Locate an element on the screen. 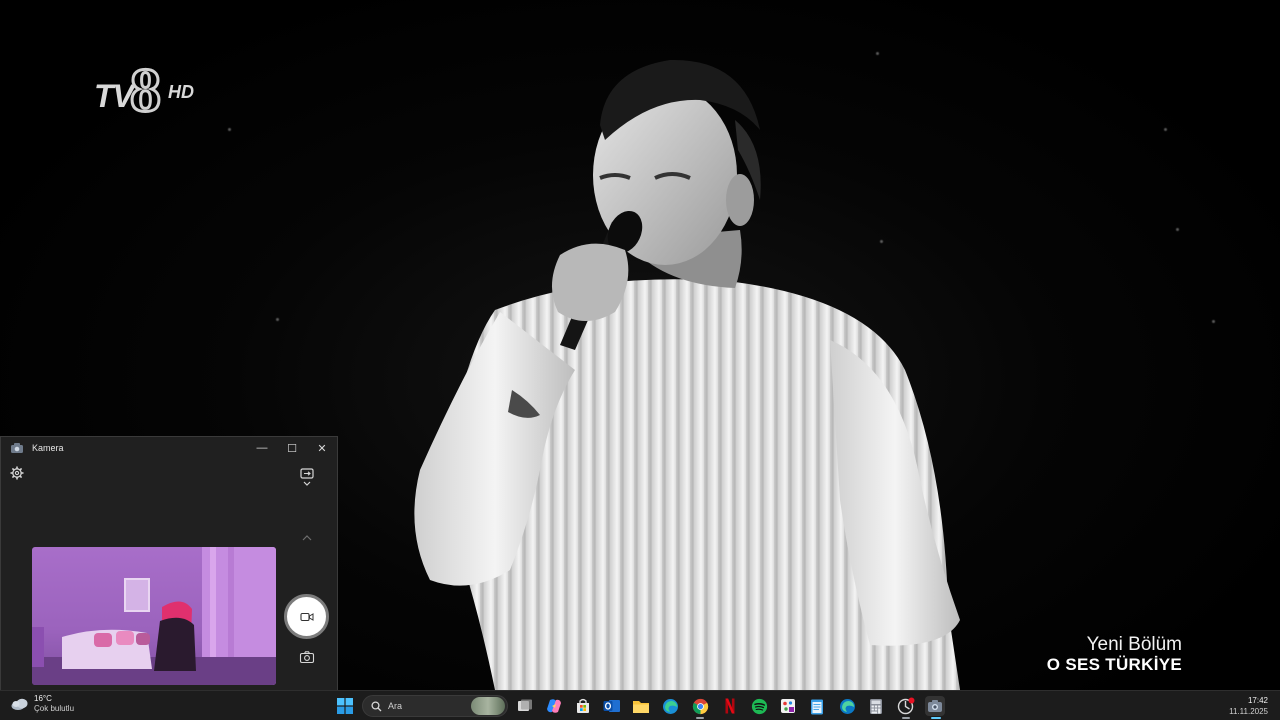 Image resolution: width=1280 pixels, height=720 pixels. notepad-button is located at coordinates (817, 706).